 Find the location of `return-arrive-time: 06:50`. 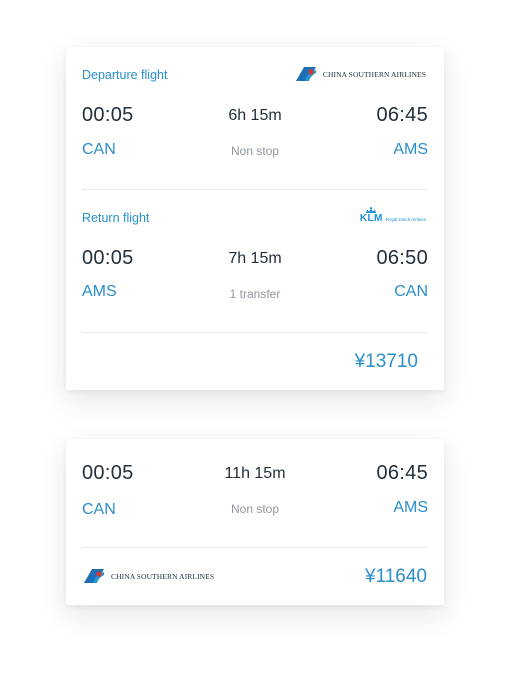

return-arrive-time: 06:50 is located at coordinates (402, 258).